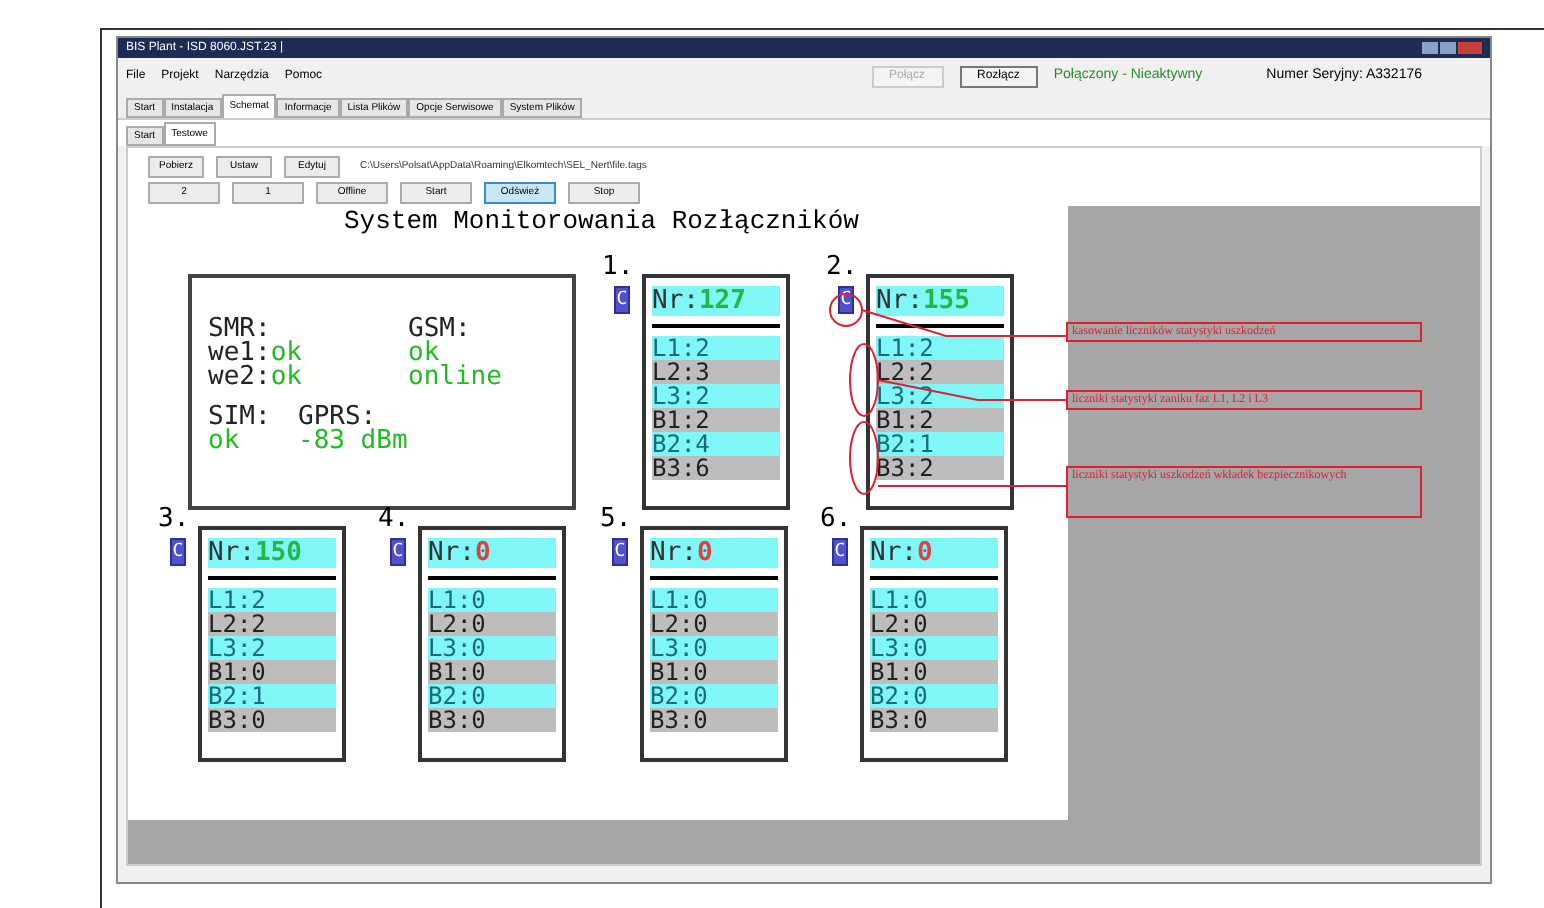 This screenshot has height=908, width=1544. I want to click on counter-row: B2:4, so click(716, 444).